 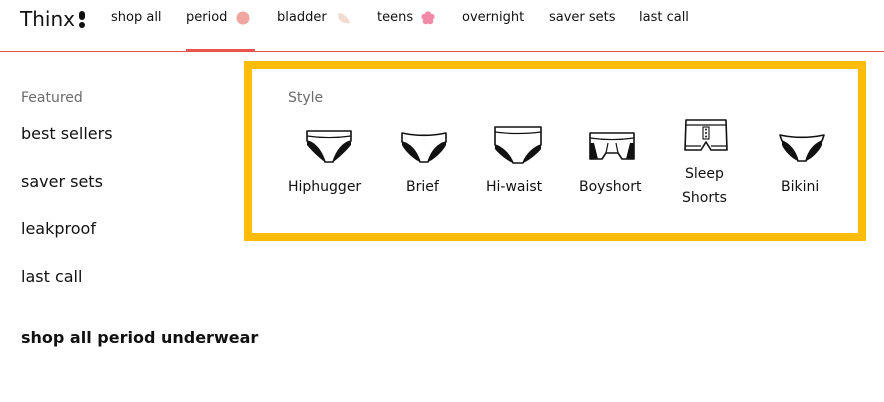 What do you see at coordinates (610, 187) in the screenshot?
I see `style-label: Boyshort` at bounding box center [610, 187].